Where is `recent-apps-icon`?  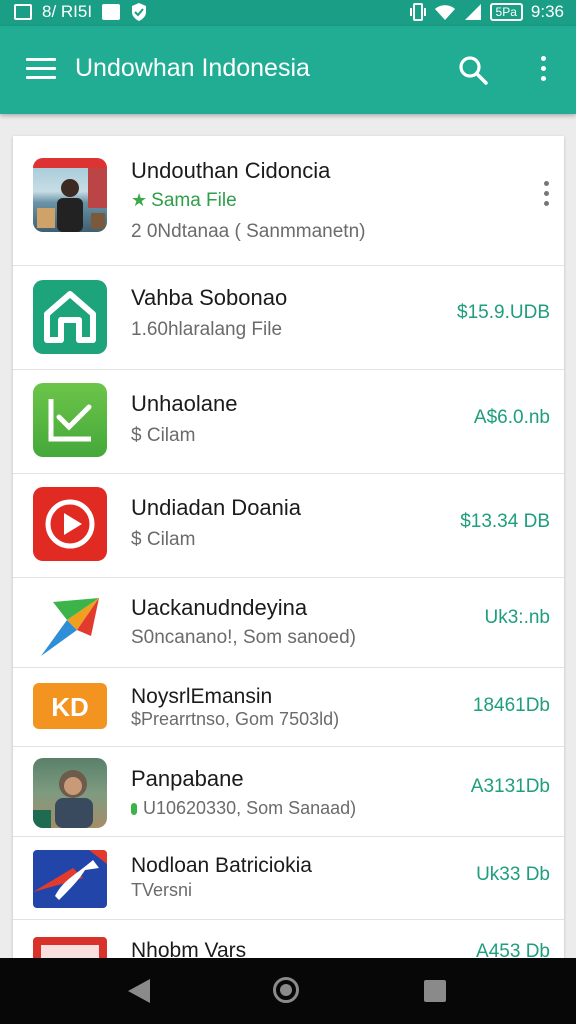 recent-apps-icon is located at coordinates (435, 991).